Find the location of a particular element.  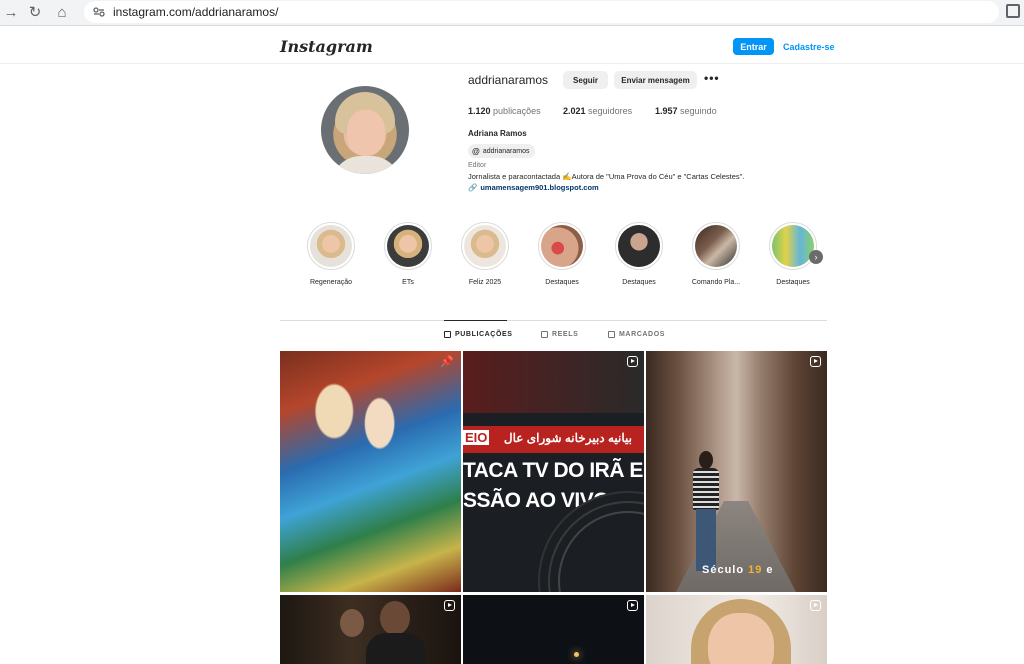

reels-icon is located at coordinates (544, 334).